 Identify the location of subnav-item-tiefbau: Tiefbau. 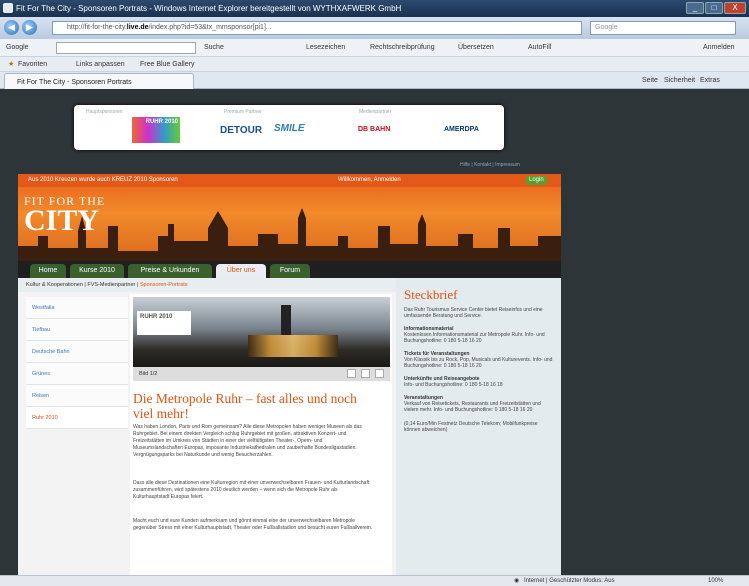
(77, 330).